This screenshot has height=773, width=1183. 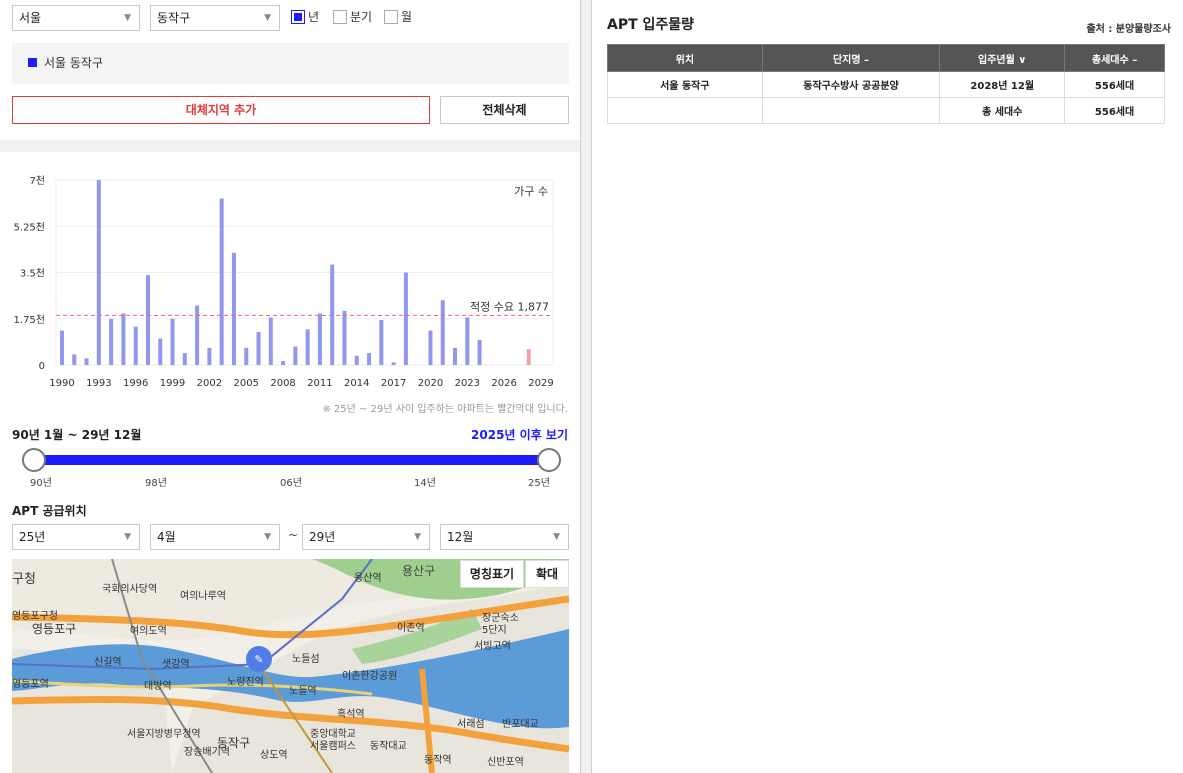 I want to click on map-zoom-button: 확대, so click(x=547, y=574).